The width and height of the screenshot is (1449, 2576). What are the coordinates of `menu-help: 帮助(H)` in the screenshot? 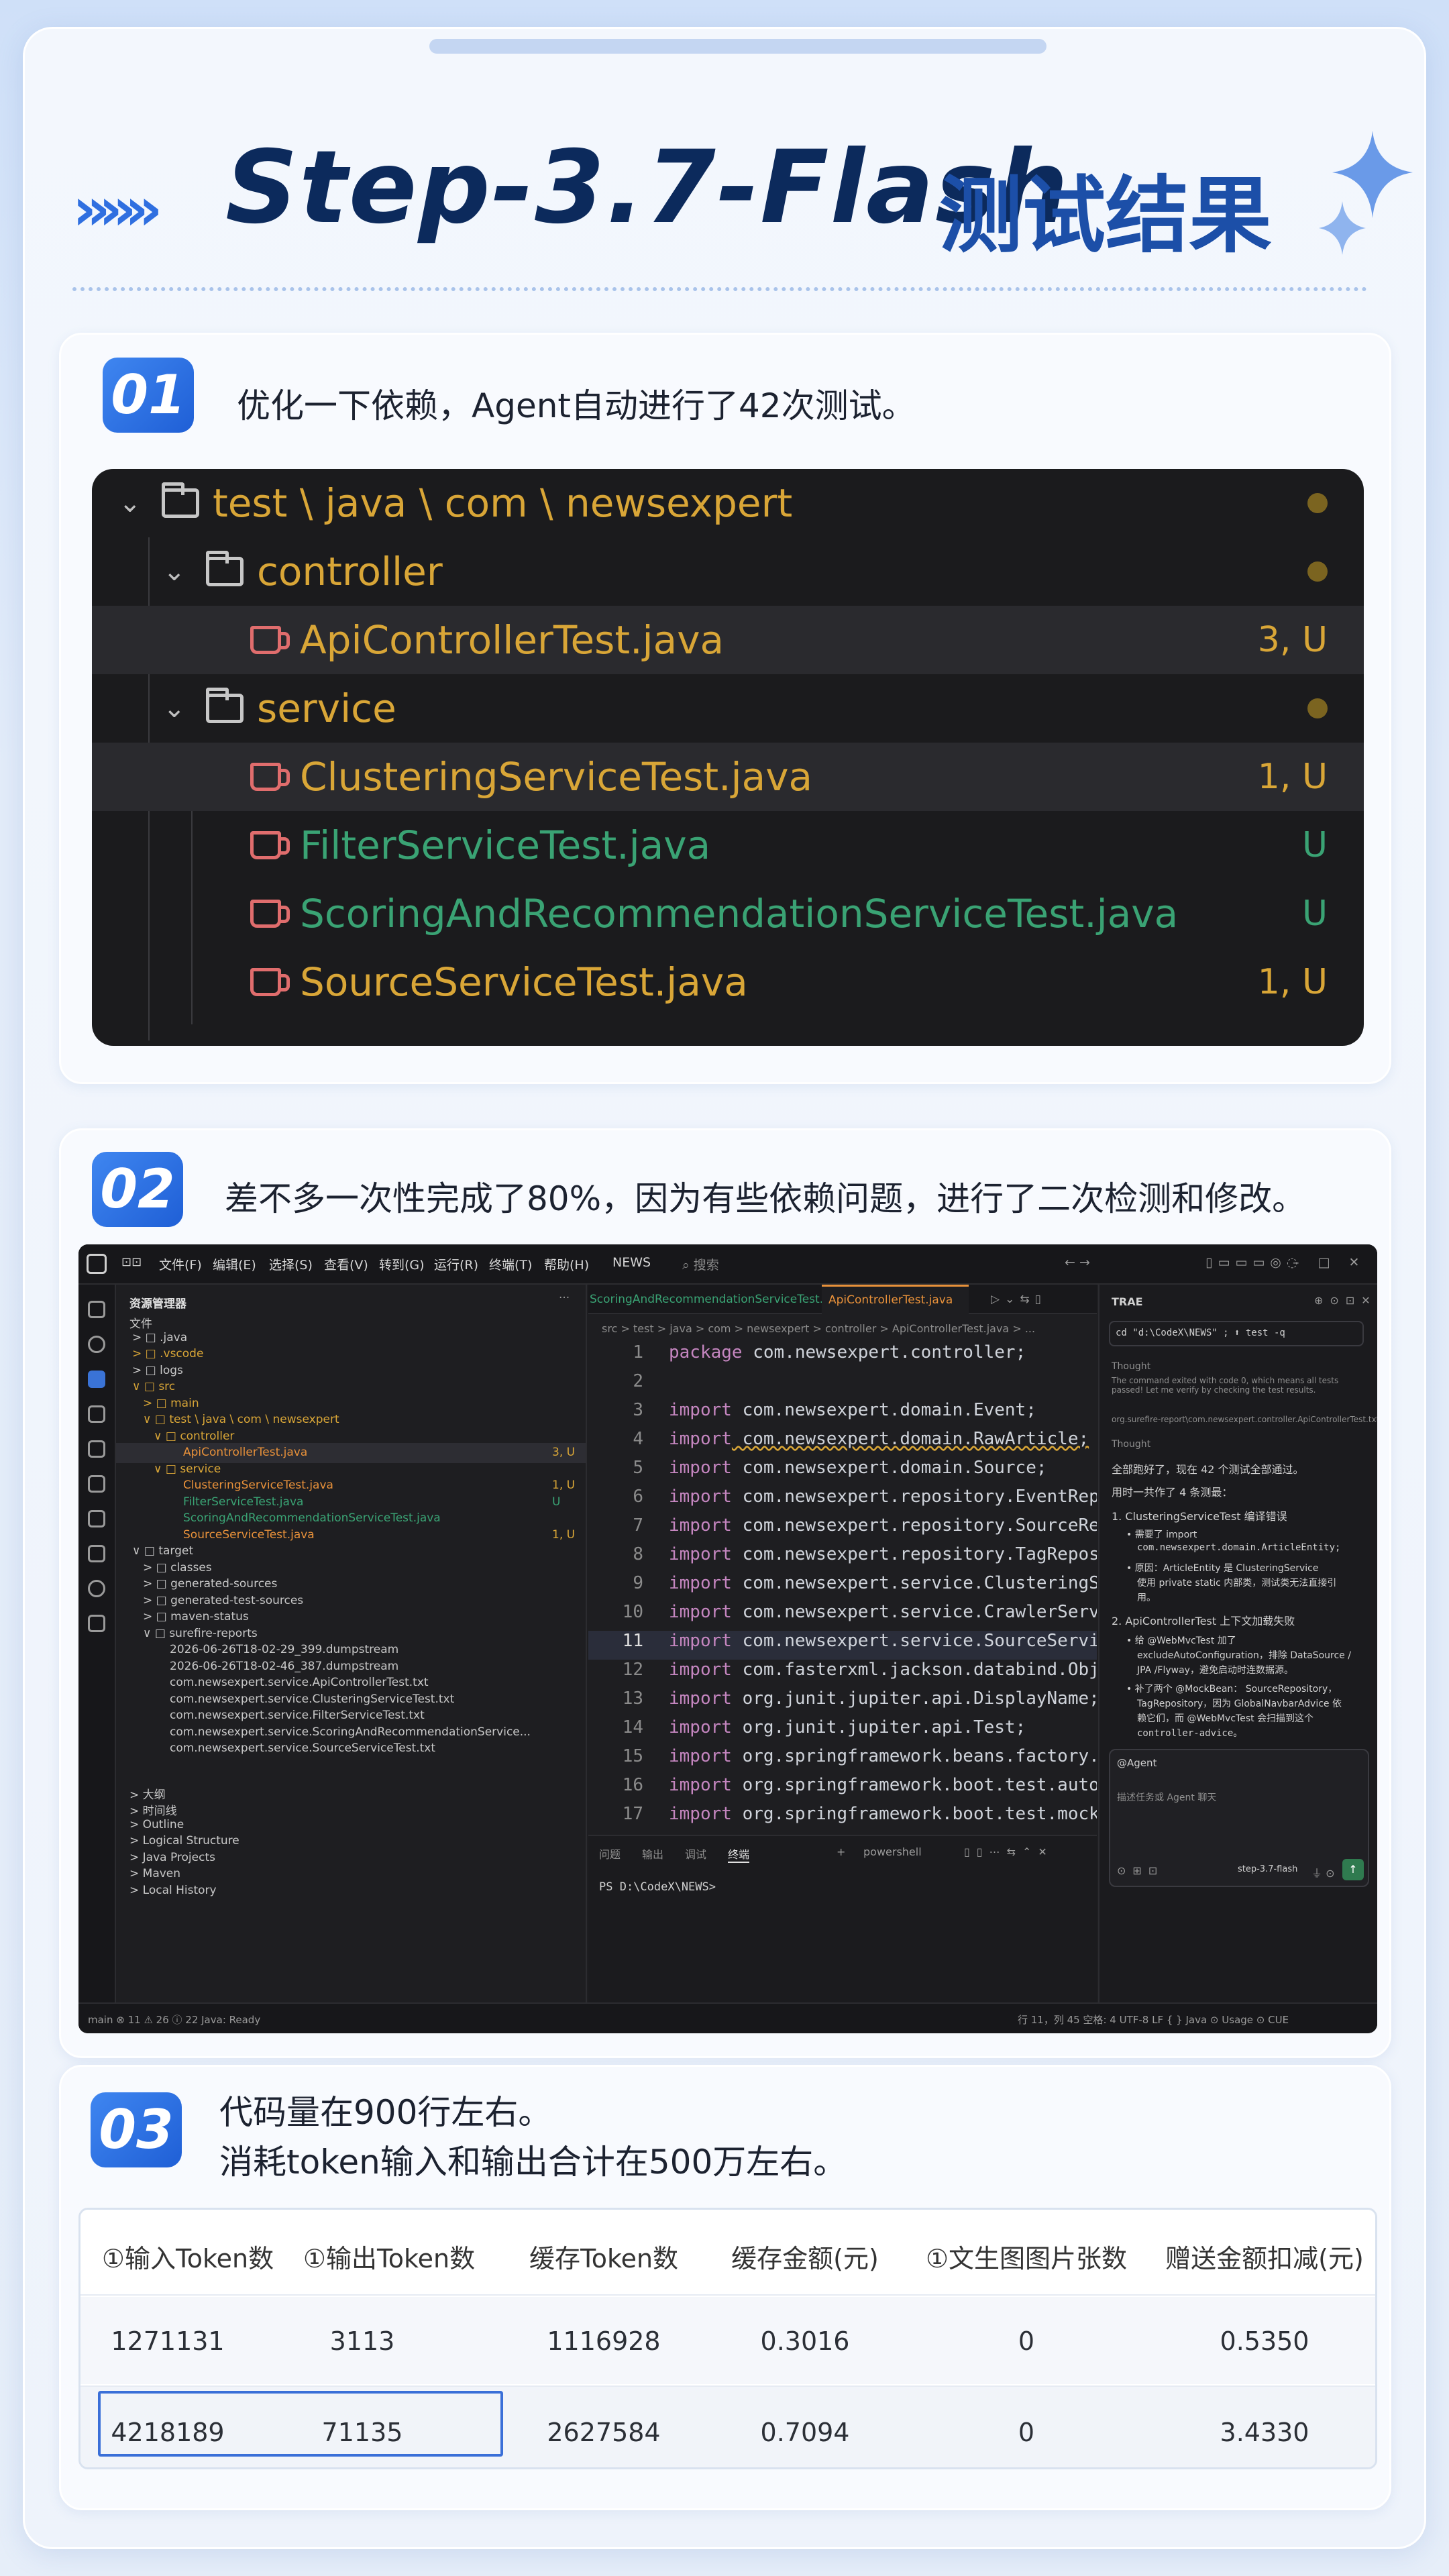 It's located at (566, 1264).